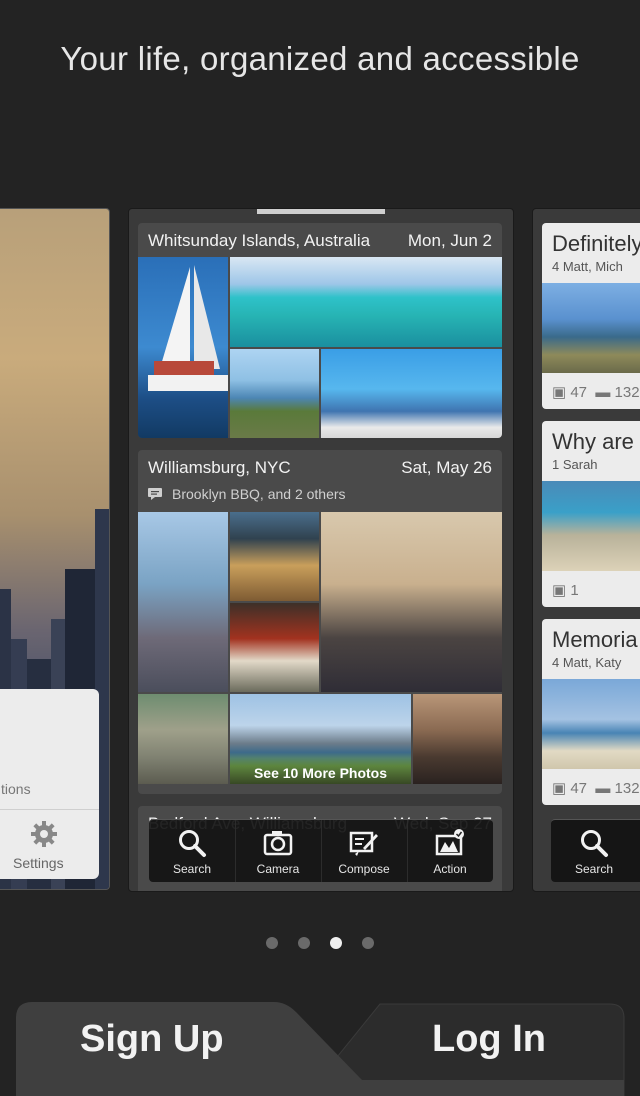 This screenshot has height=1096, width=640. I want to click on gear-icon, so click(44, 834).